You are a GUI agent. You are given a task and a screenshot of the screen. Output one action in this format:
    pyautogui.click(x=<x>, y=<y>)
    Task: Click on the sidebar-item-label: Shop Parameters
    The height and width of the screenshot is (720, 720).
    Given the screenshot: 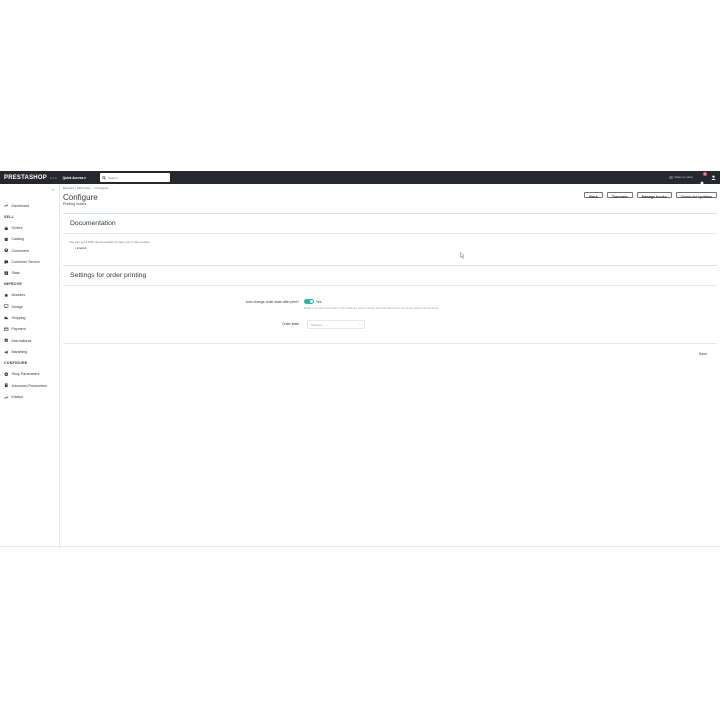 What is the action you would take?
    pyautogui.click(x=25, y=374)
    